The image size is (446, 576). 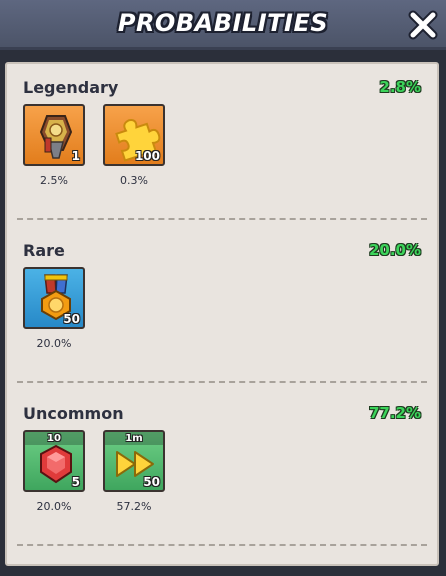 I want to click on page-title: PROBABILITIES, so click(x=223, y=23).